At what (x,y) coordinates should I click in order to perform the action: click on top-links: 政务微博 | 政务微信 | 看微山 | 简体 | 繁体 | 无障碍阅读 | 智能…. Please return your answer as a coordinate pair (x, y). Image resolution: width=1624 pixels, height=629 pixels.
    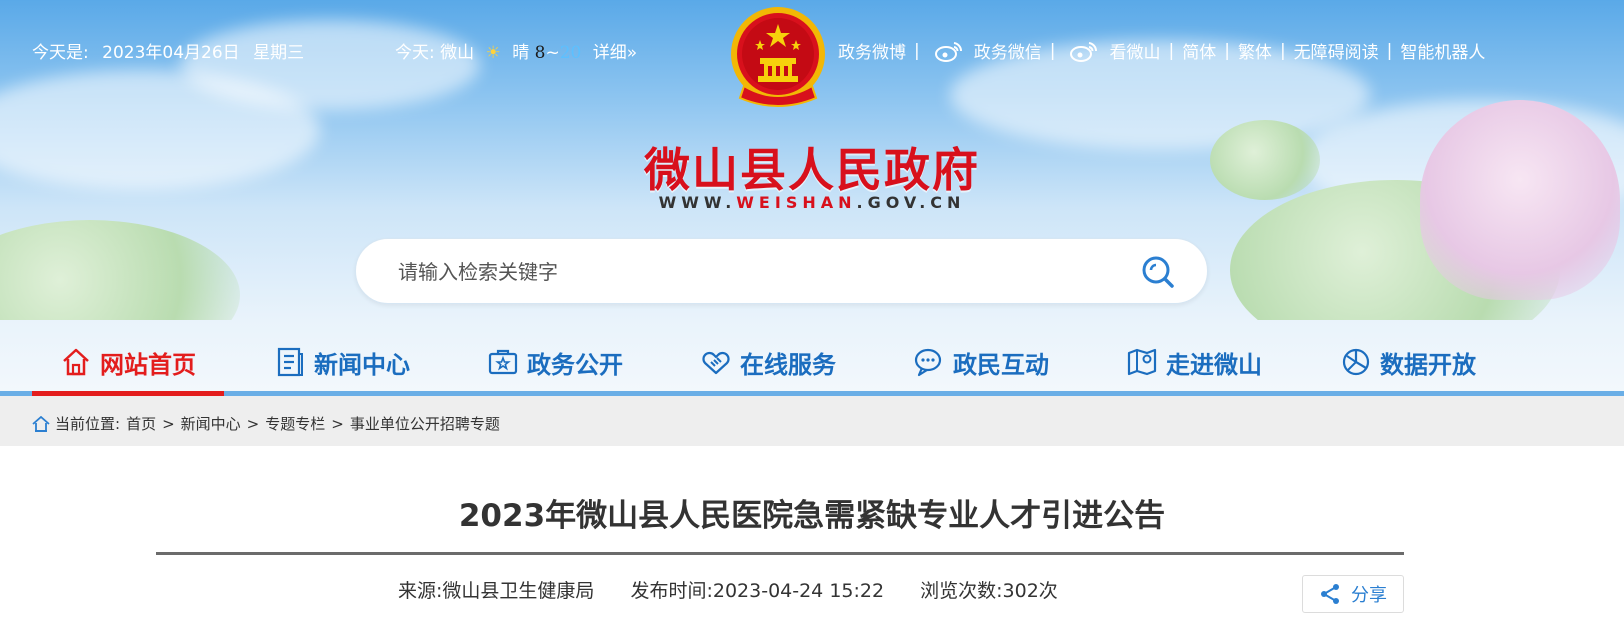
    Looking at the image, I should click on (1161, 51).